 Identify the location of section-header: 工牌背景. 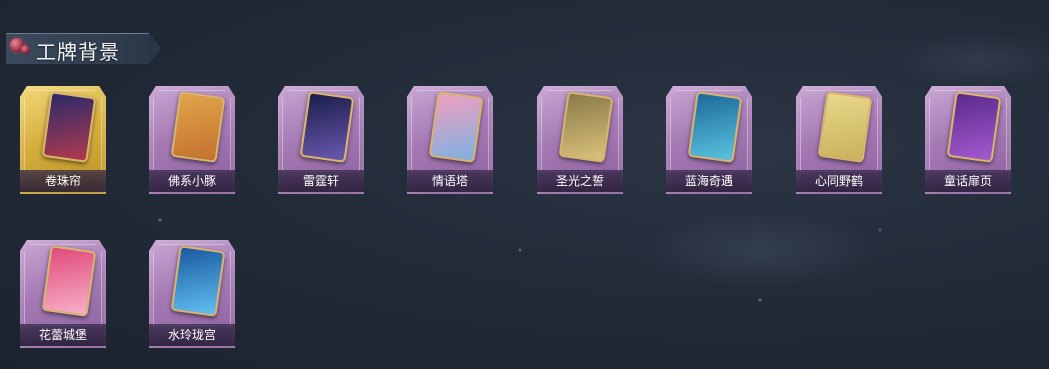
(83, 48).